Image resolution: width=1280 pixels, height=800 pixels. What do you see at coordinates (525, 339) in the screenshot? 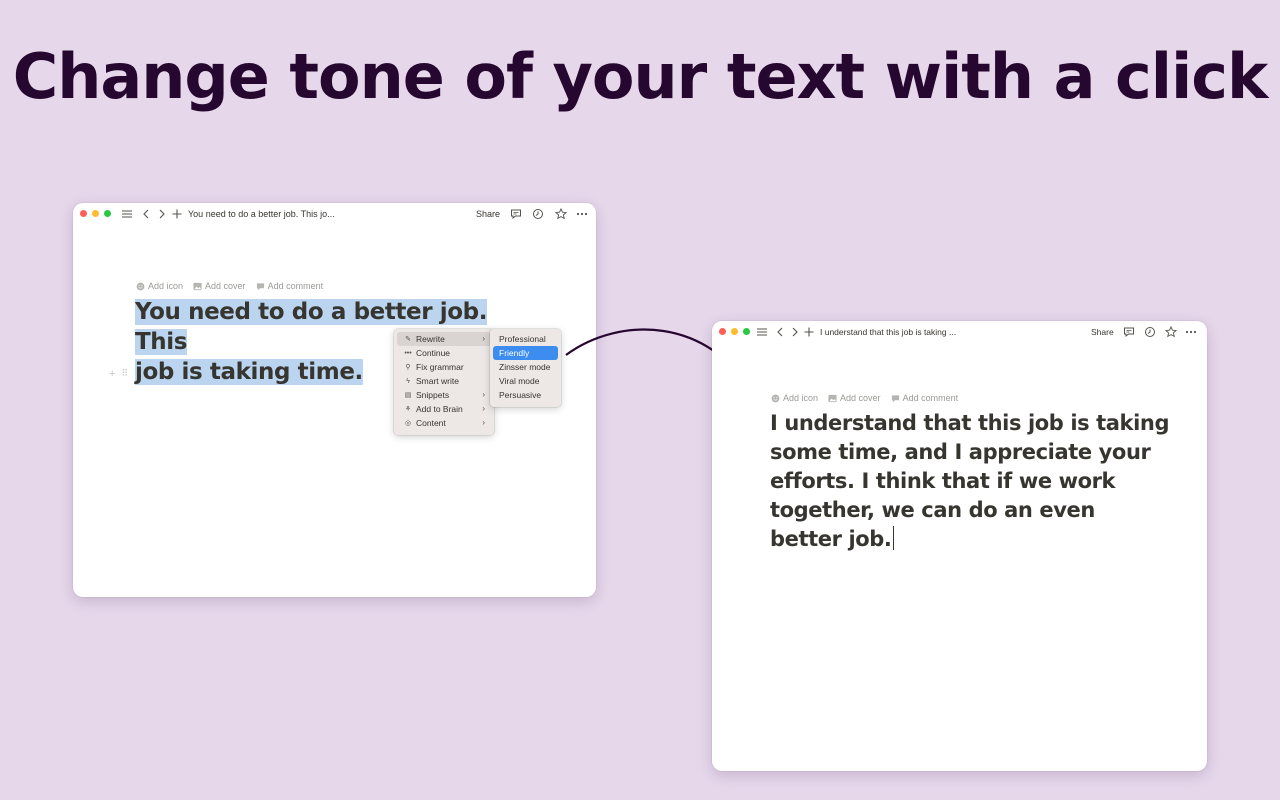
I see `submenu-item-professional: Professional` at bounding box center [525, 339].